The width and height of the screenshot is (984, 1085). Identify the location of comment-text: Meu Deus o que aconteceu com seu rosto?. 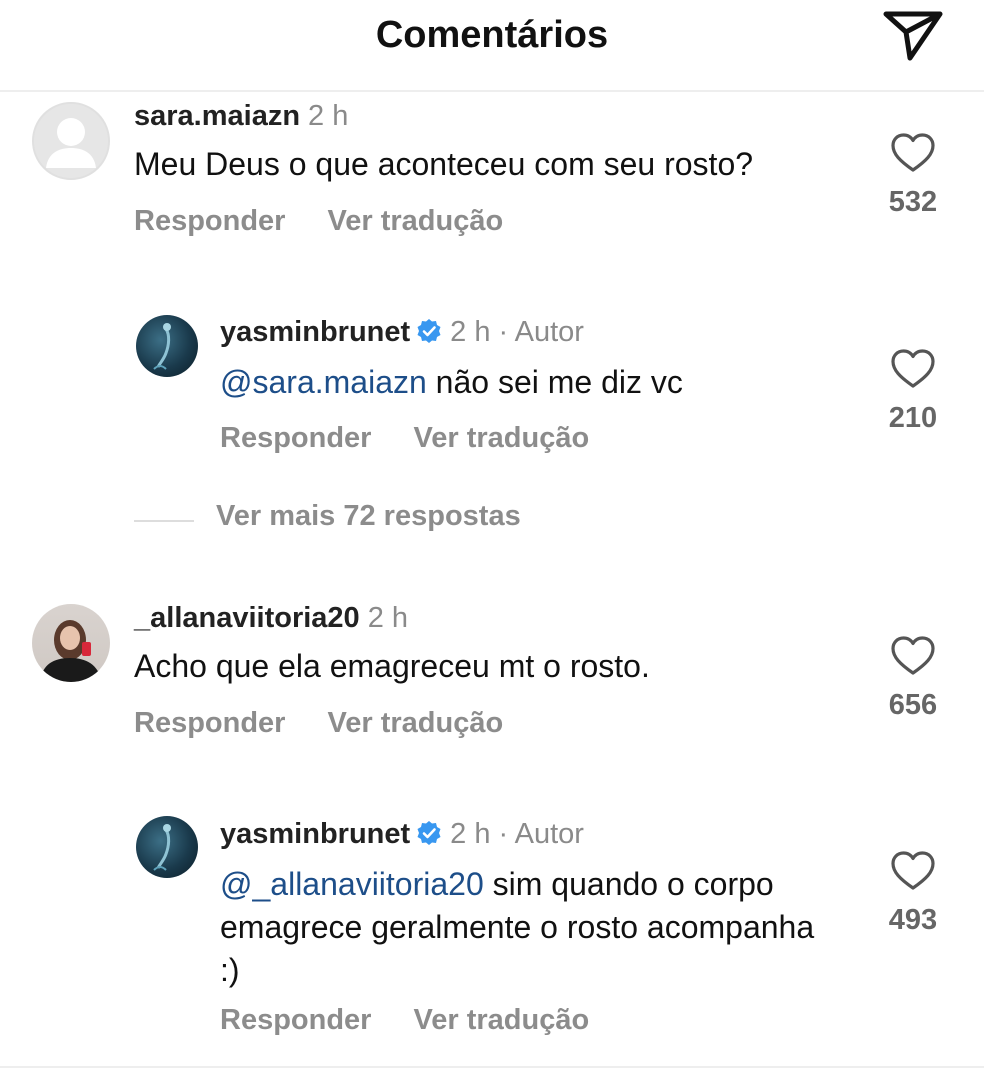
(494, 164).